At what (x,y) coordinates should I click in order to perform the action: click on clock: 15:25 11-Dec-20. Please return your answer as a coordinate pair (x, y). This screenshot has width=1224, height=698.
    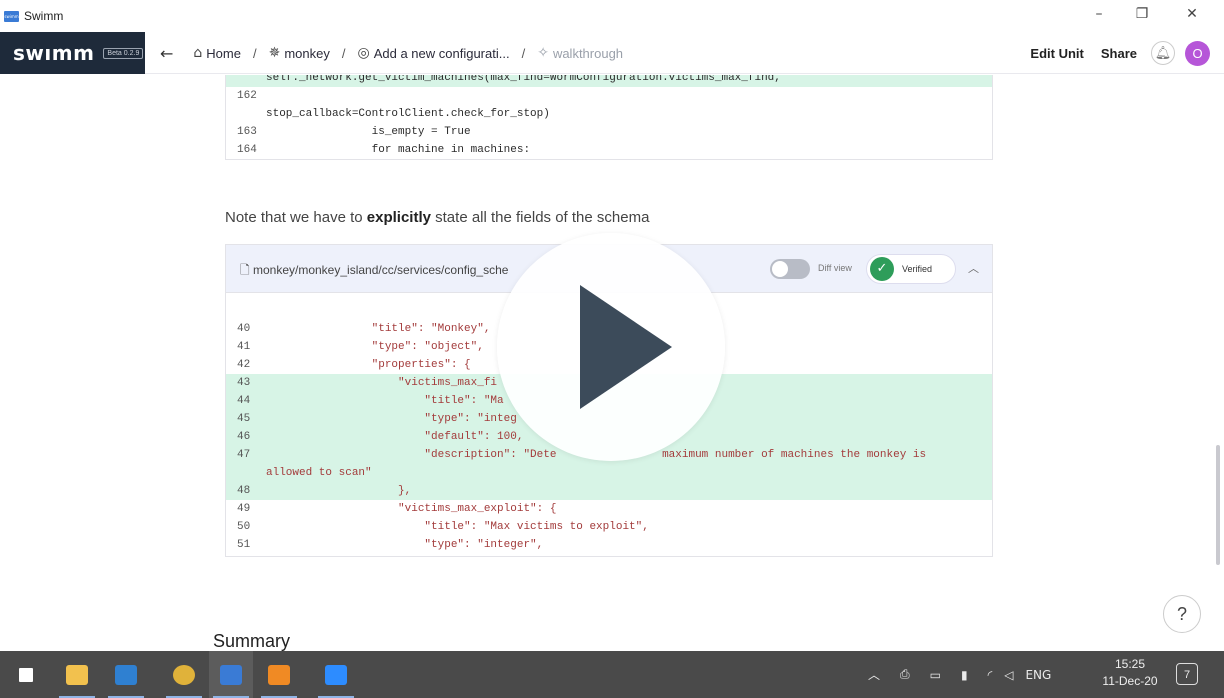
    Looking at the image, I should click on (1130, 673).